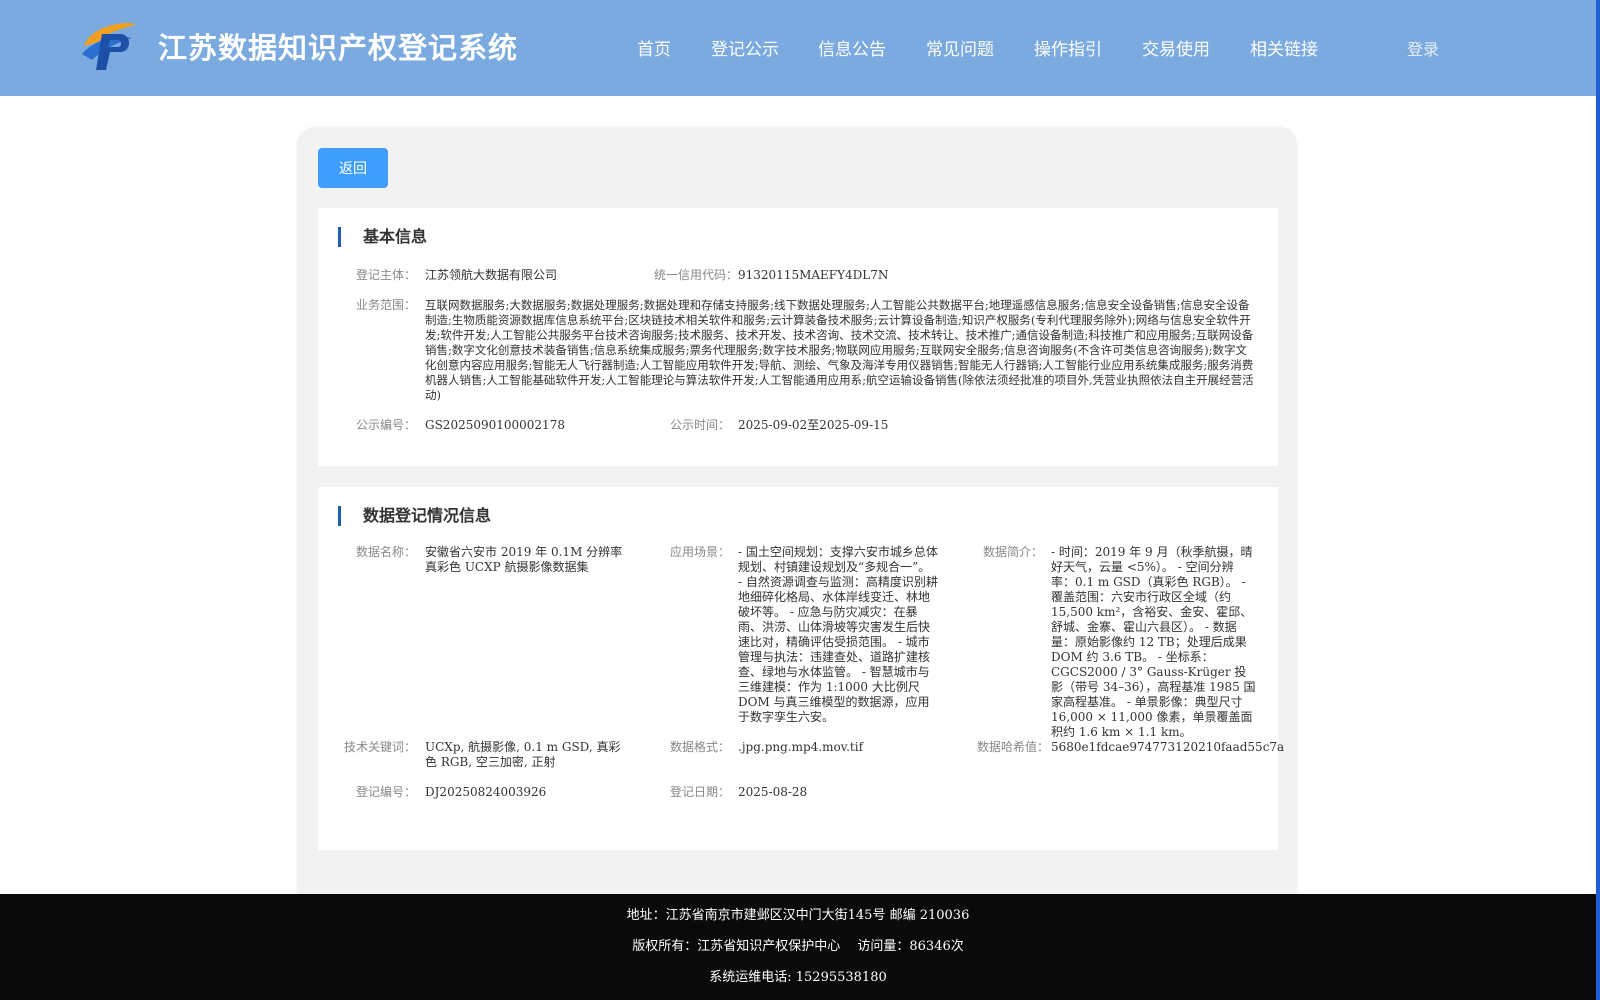  Describe the element at coordinates (414, 516) in the screenshot. I see `section-title-registration-info: 数据登记情况信息` at that location.